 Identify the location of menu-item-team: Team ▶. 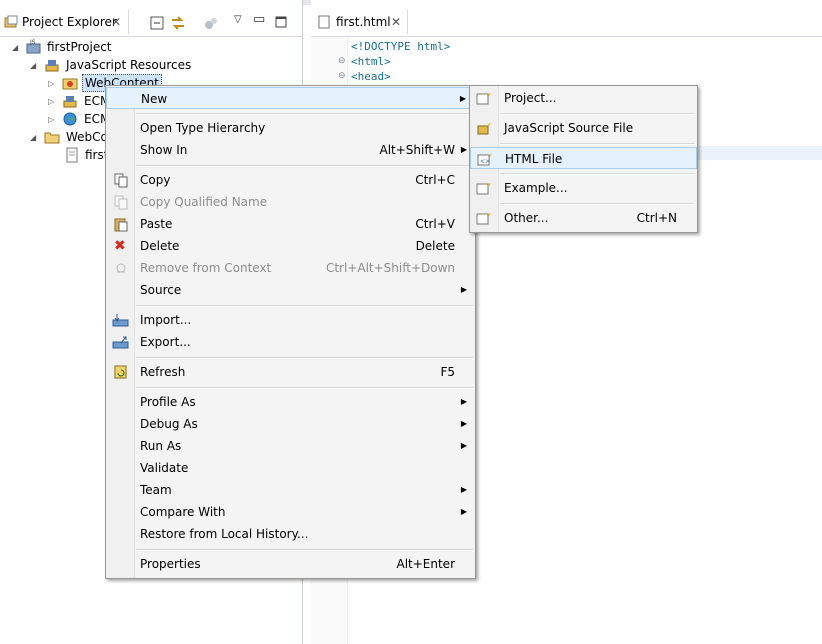
(290, 490).